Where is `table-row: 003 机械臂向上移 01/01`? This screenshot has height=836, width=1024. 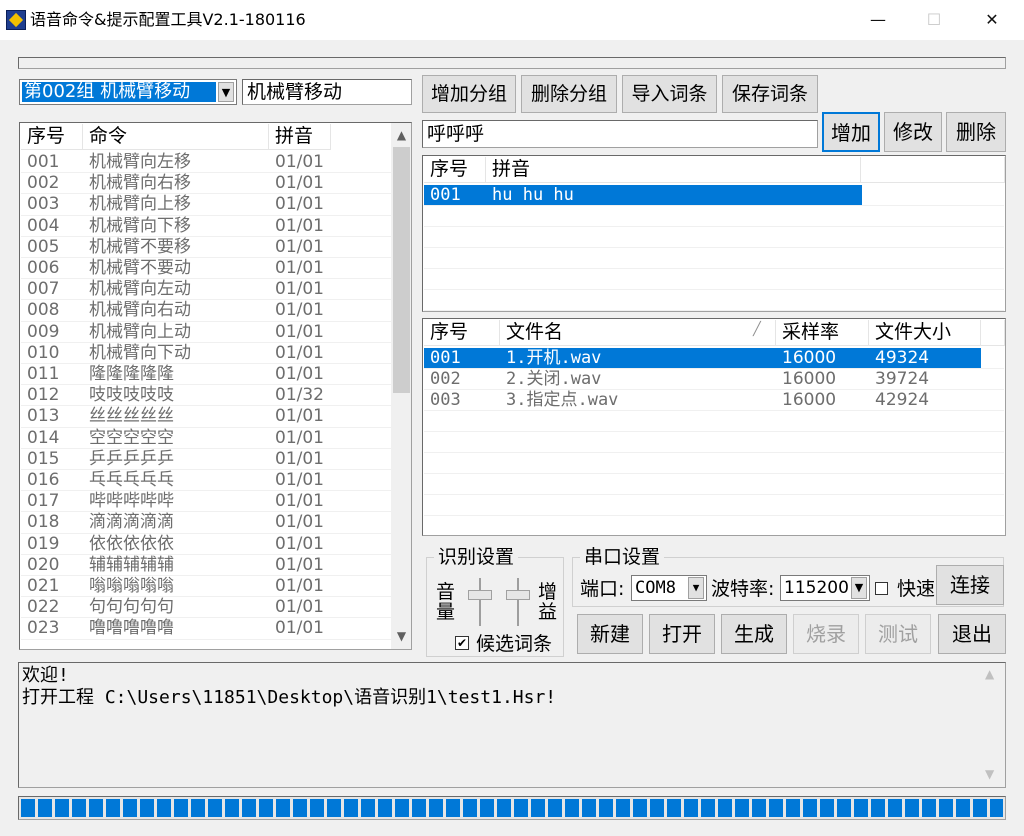
table-row: 003 机械臂向上移 01/01 is located at coordinates (206, 205).